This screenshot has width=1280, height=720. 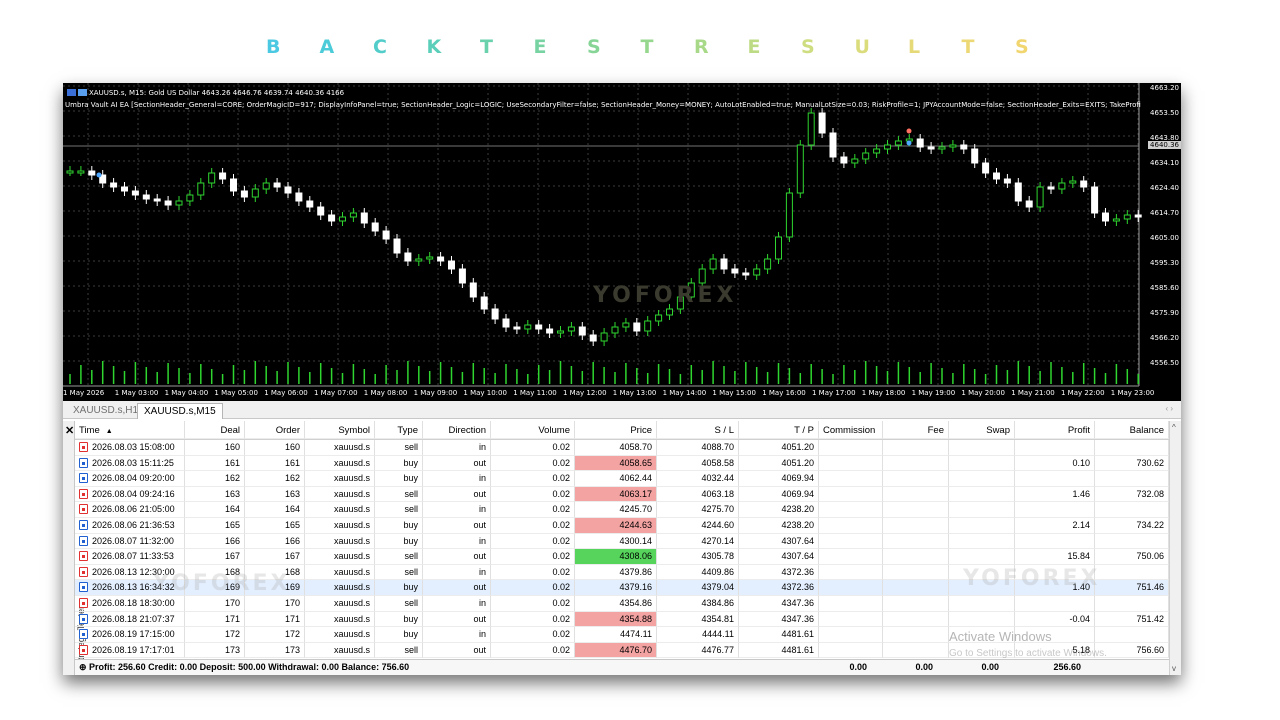 I want to click on close-icon: ✕, so click(x=69, y=430).